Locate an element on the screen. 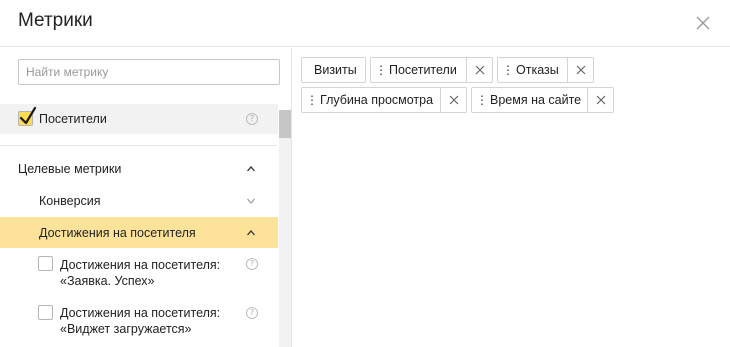  metric-subitem-line2: «Виджет загружается» is located at coordinates (126, 329).